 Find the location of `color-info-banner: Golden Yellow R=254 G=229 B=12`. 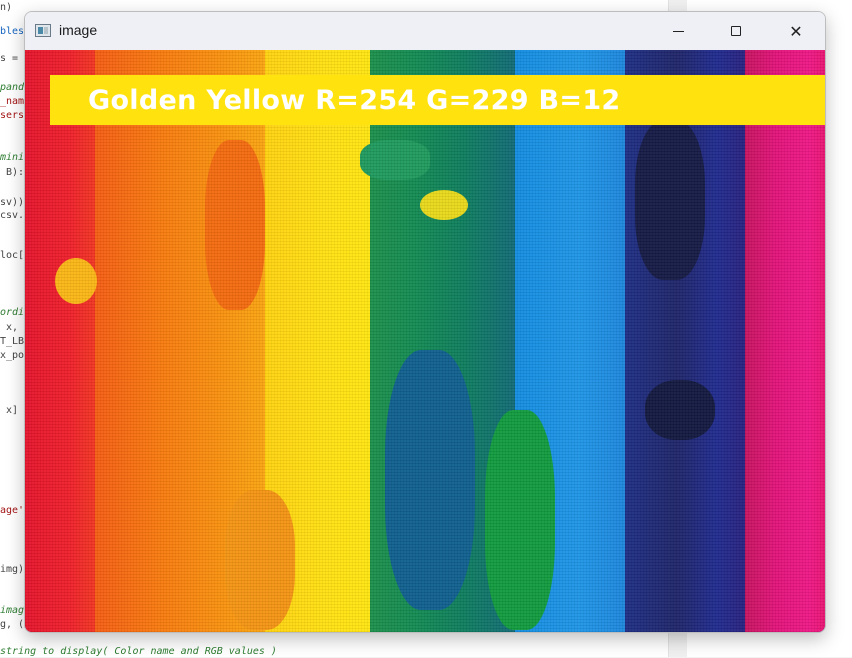

color-info-banner: Golden Yellow R=254 G=229 B=12 is located at coordinates (437, 100).